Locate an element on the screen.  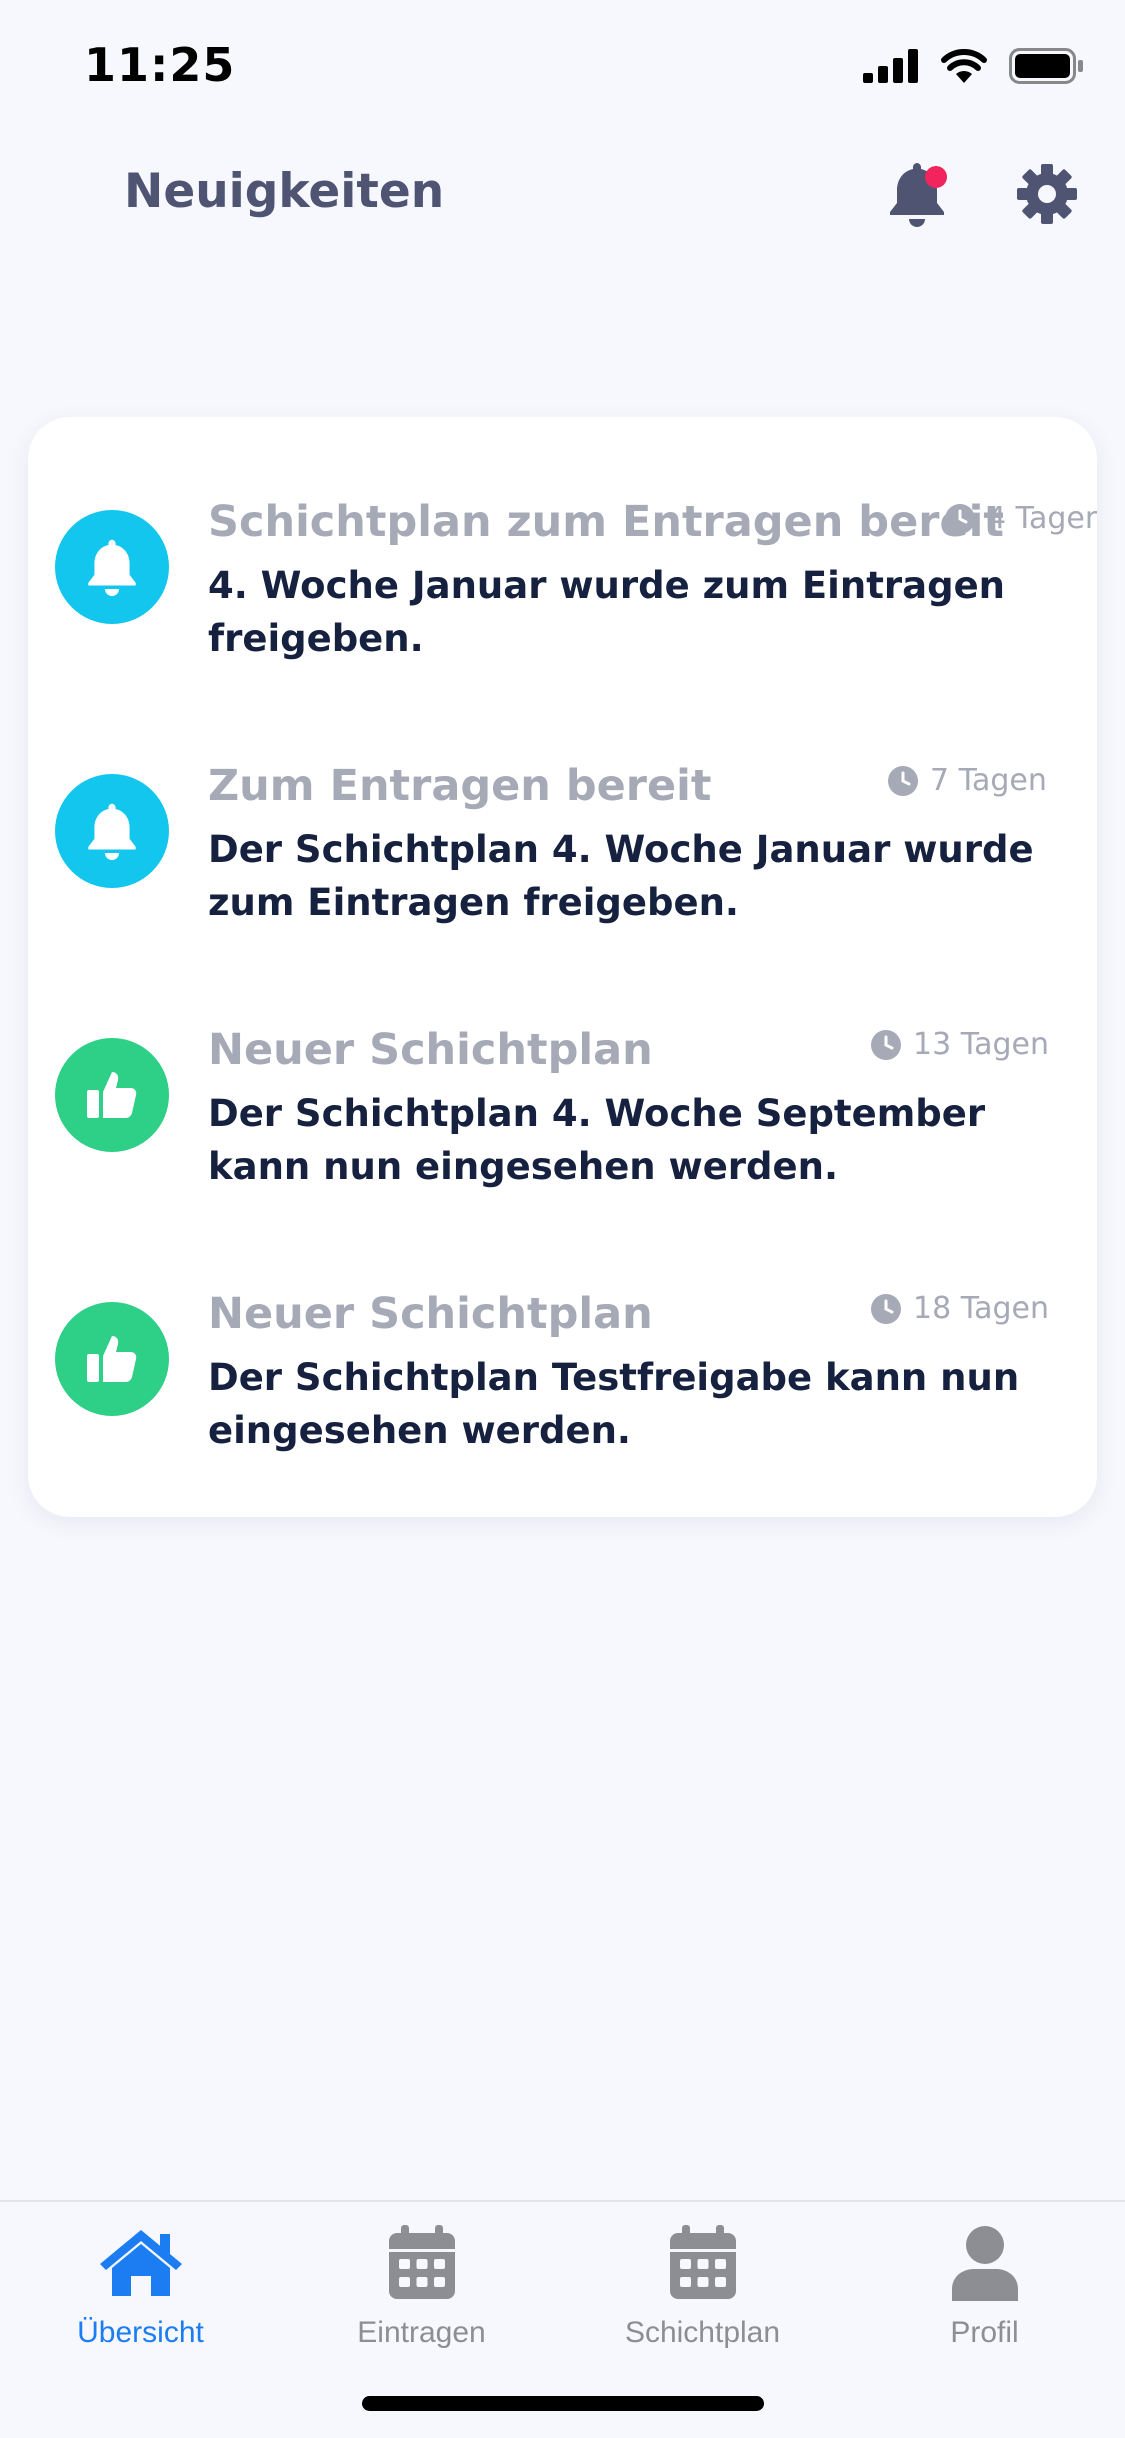
tab-label: Schichtplan is located at coordinates (702, 2332).